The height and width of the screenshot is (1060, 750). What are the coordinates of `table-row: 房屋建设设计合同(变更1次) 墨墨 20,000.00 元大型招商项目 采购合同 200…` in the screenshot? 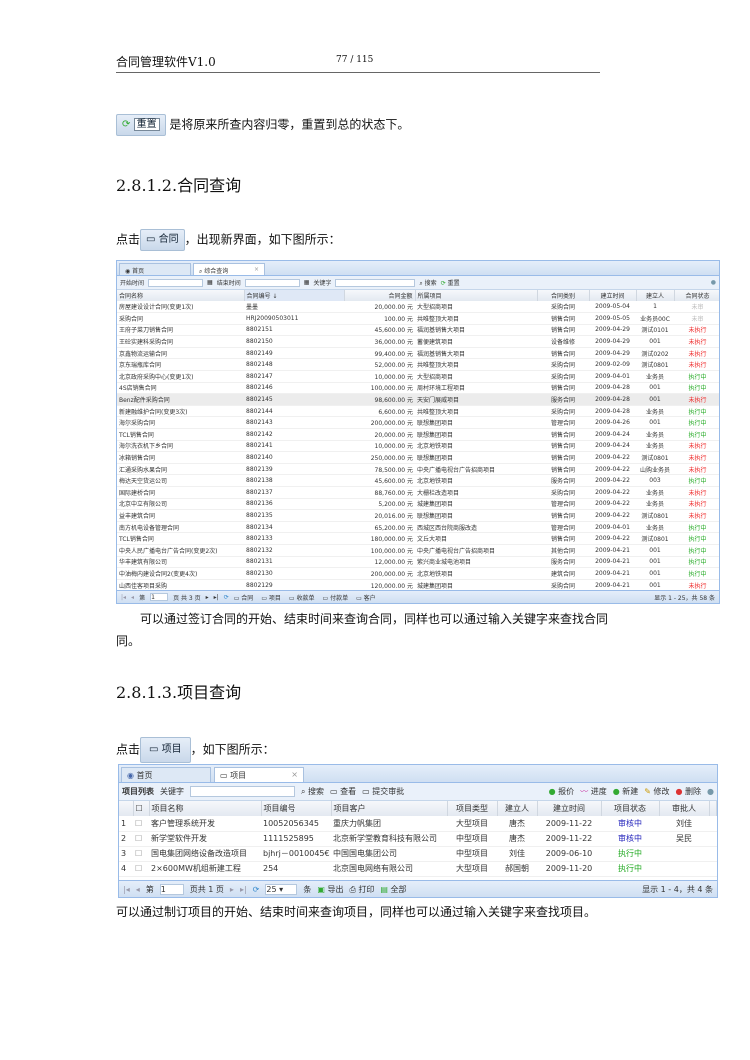 It's located at (418, 307).